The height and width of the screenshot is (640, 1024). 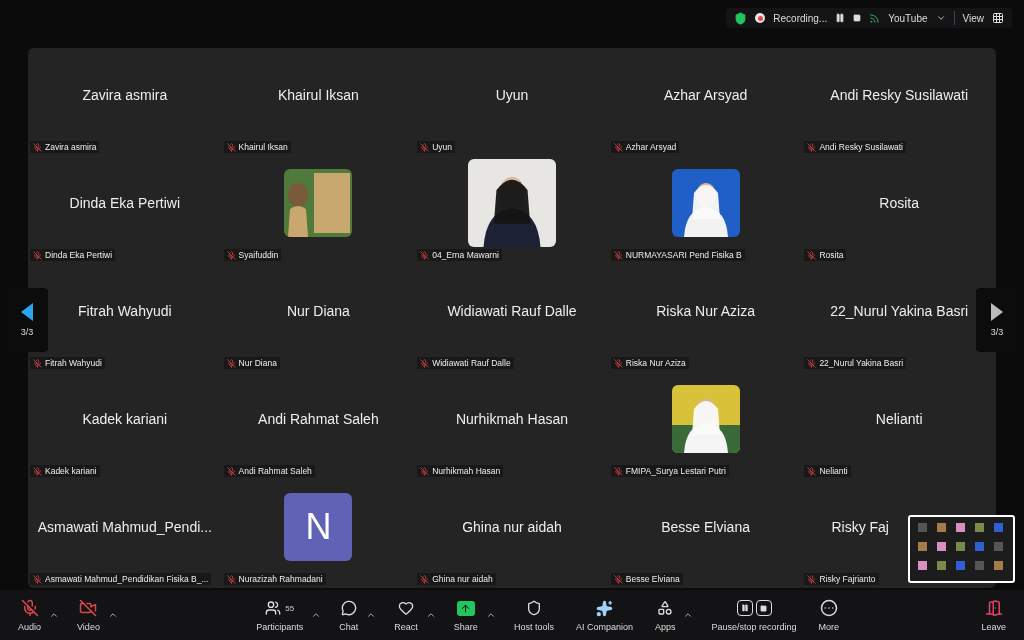 I want to click on name-label: 22_Nurul Yakina Basri, so click(x=855, y=363).